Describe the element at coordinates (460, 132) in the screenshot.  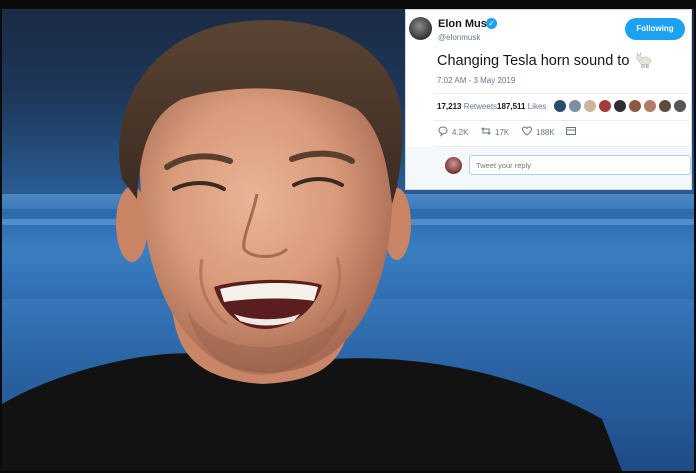
I see `reply-count: 4.2K` at that location.